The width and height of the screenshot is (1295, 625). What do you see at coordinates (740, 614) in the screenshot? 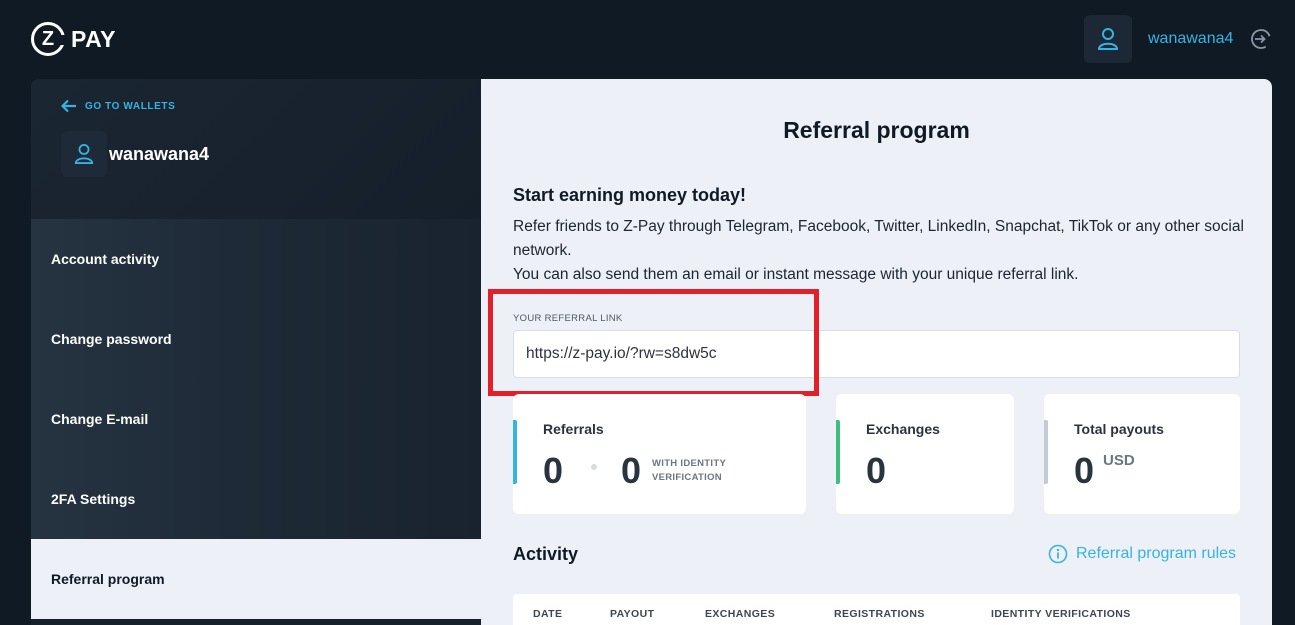
I see `column-exchanges: EXCHANGES` at bounding box center [740, 614].